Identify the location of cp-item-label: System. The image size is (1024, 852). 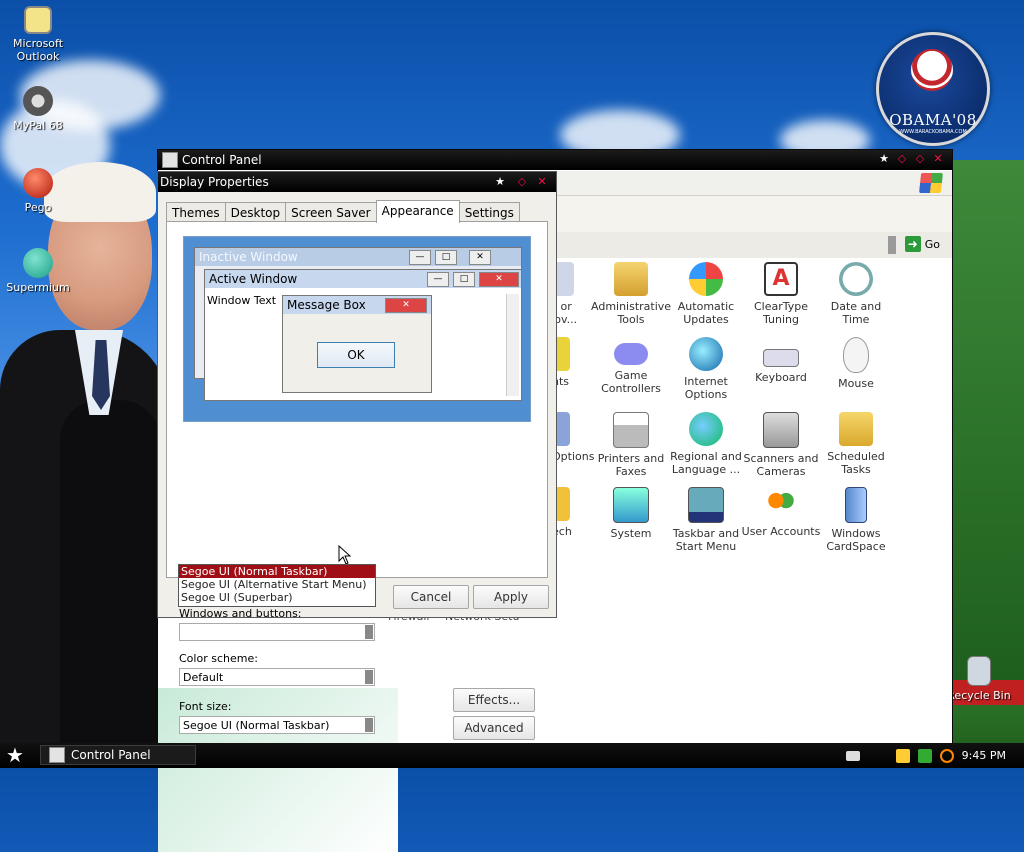
(631, 533).